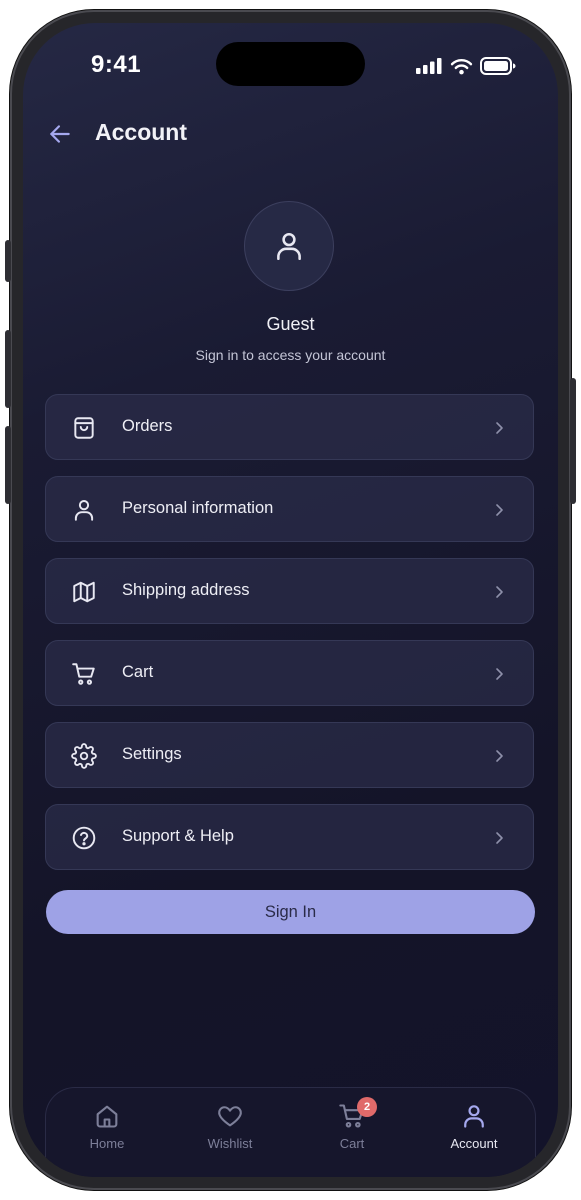  What do you see at coordinates (178, 836) in the screenshot?
I see `menu-item-label: Support & Help` at bounding box center [178, 836].